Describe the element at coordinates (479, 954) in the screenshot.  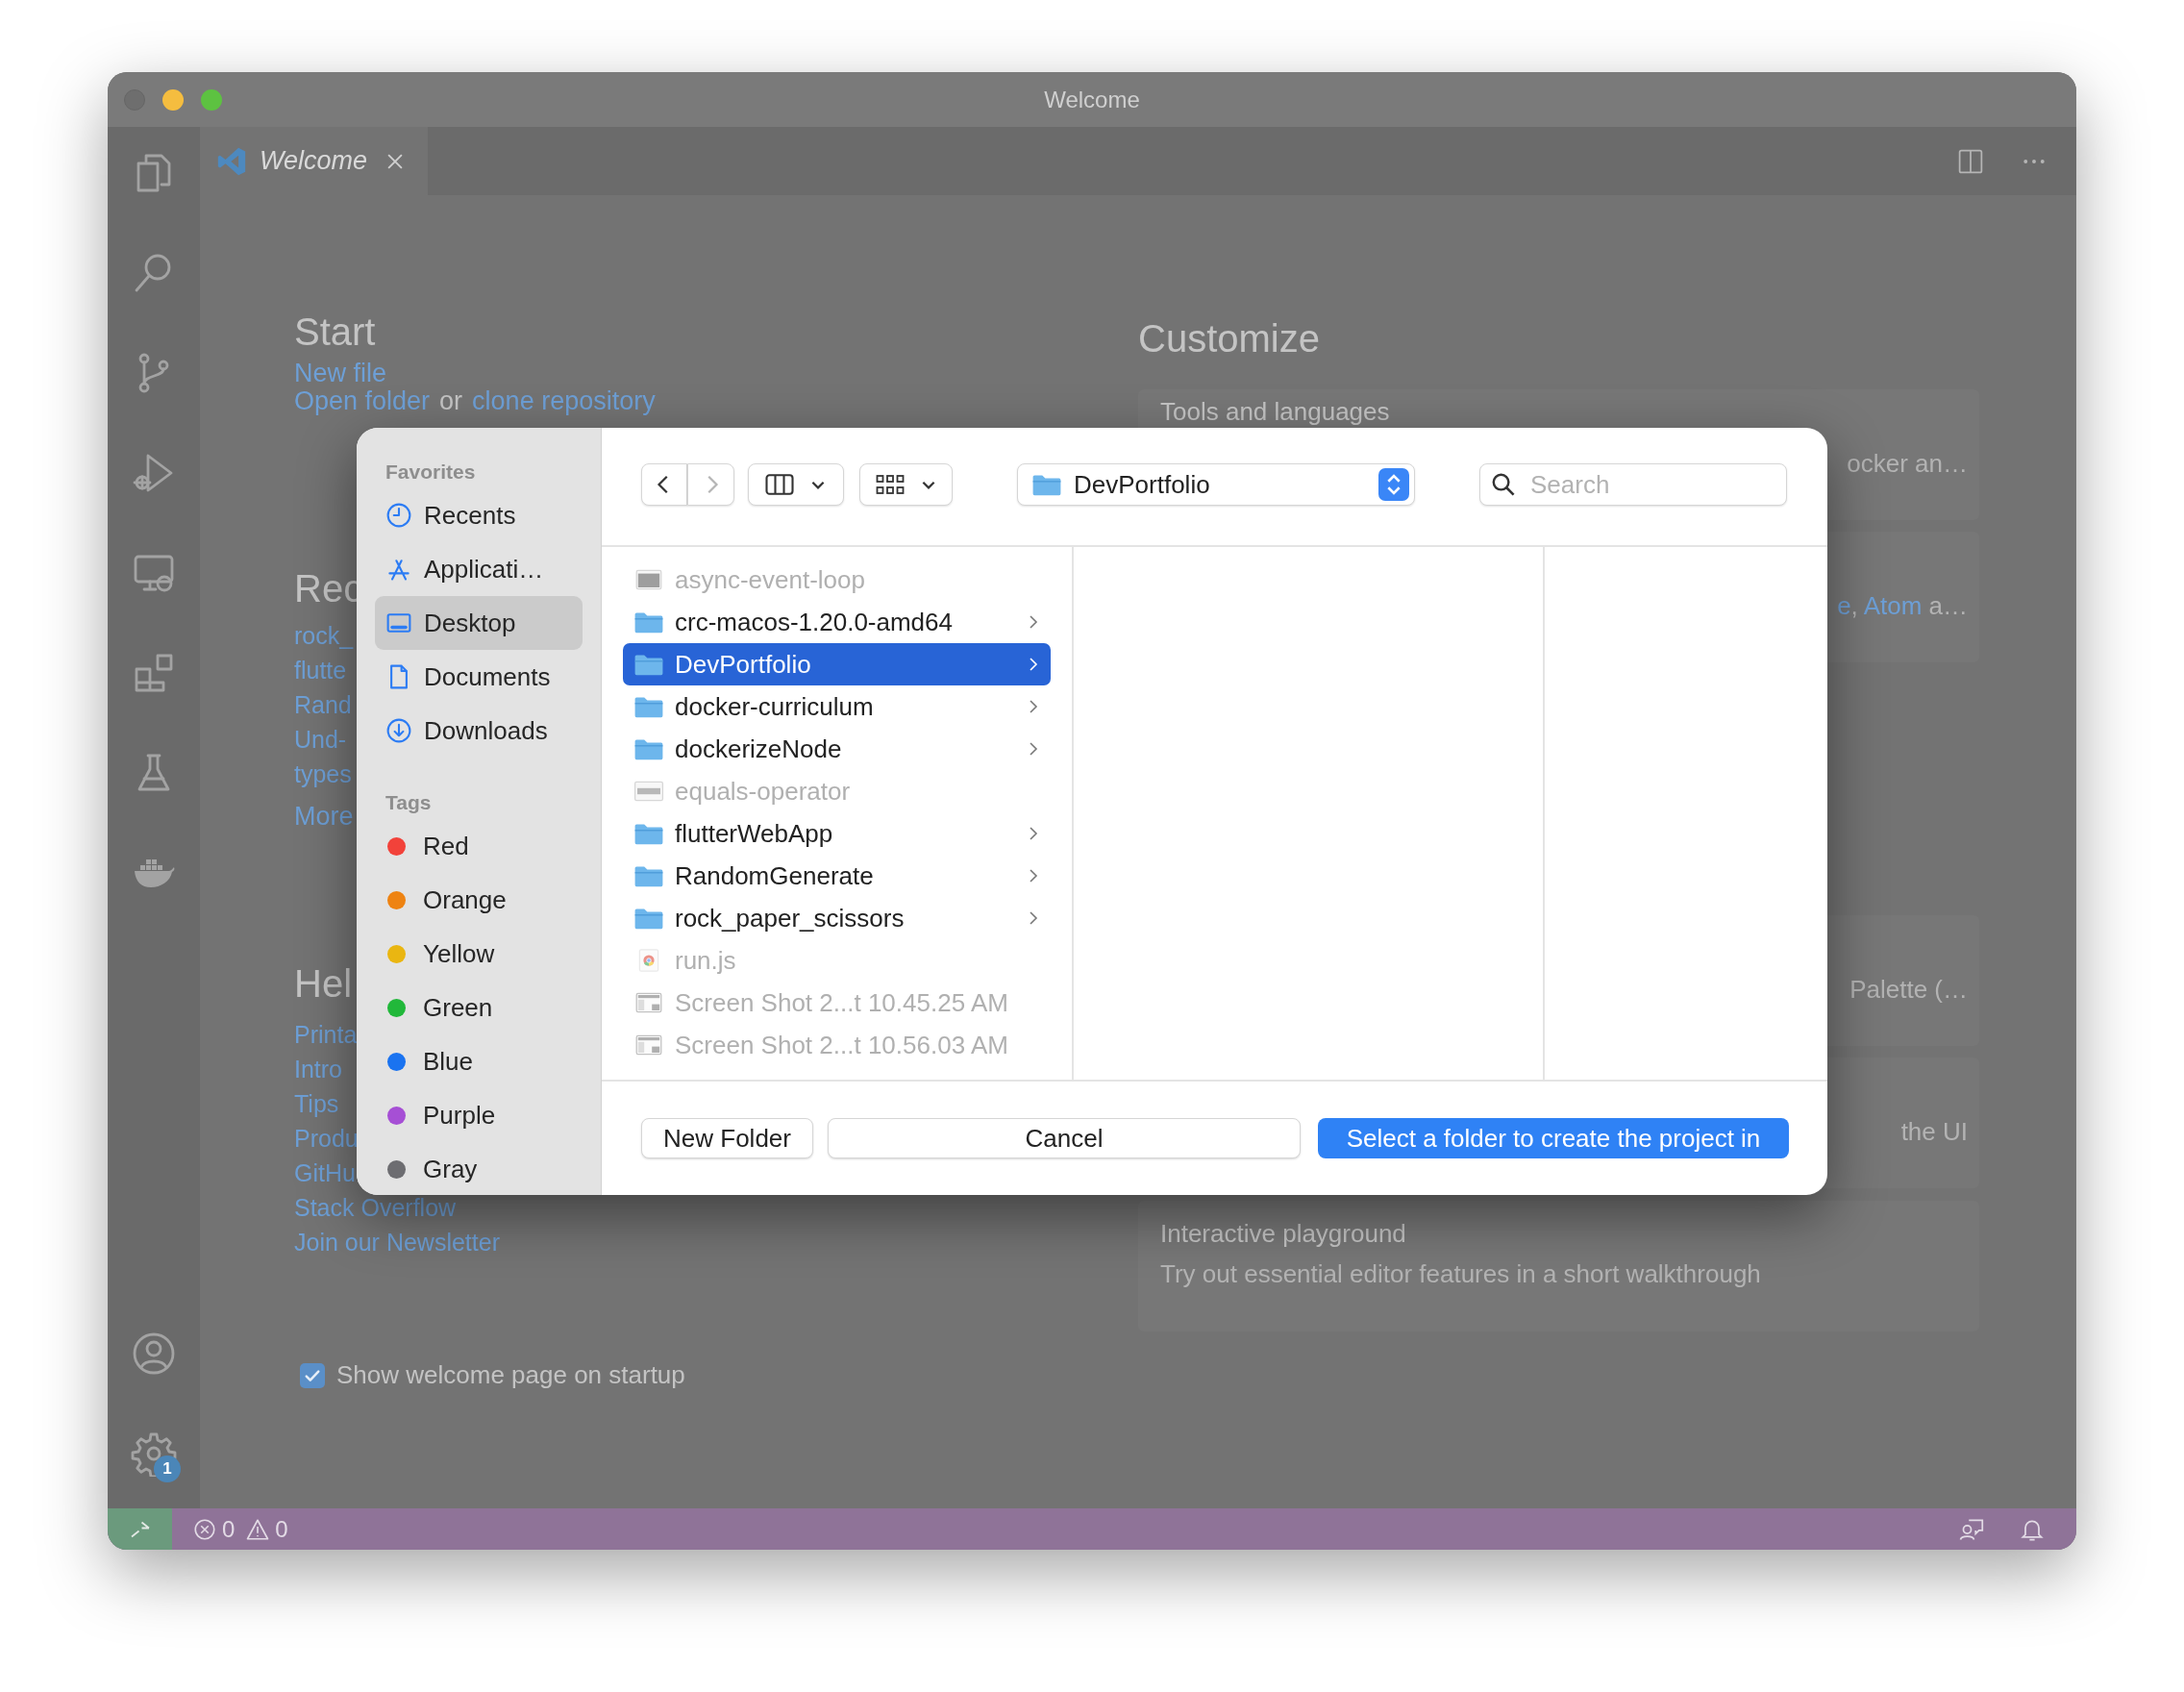
I see `tag-item: Yellow` at that location.